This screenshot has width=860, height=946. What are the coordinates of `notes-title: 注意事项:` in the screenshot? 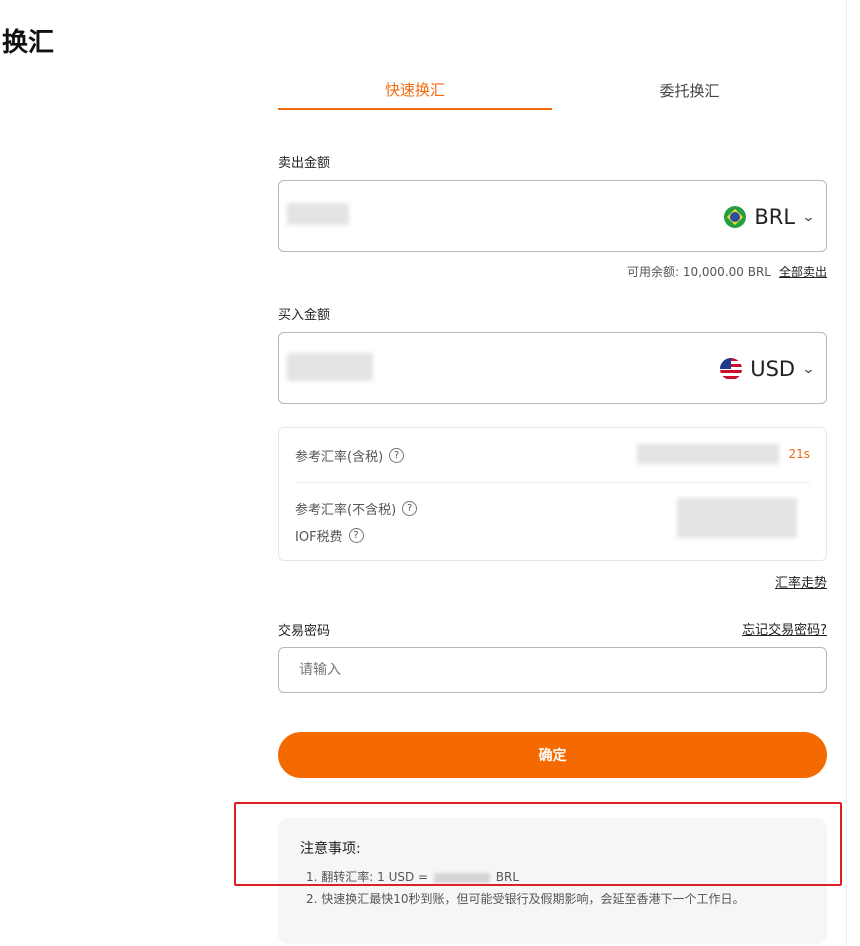 It's located at (330, 849).